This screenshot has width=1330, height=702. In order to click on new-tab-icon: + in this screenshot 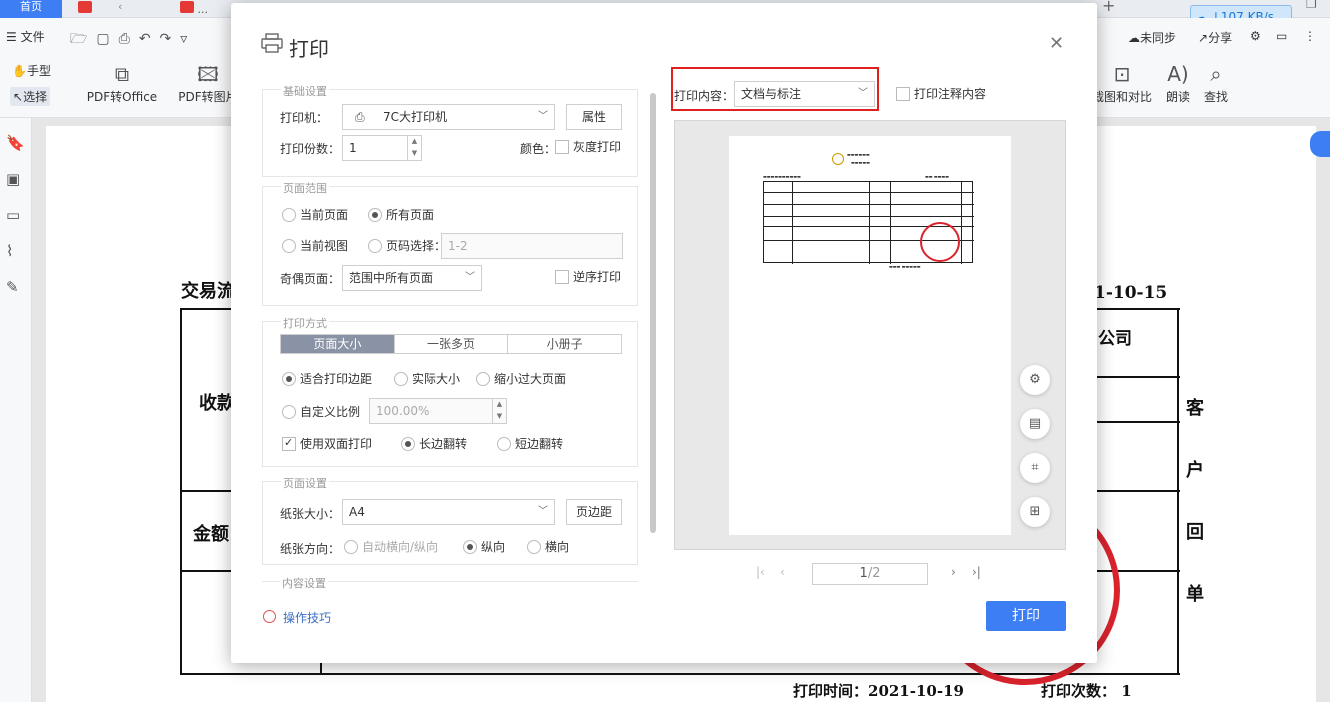, I will do `click(1108, 7)`.